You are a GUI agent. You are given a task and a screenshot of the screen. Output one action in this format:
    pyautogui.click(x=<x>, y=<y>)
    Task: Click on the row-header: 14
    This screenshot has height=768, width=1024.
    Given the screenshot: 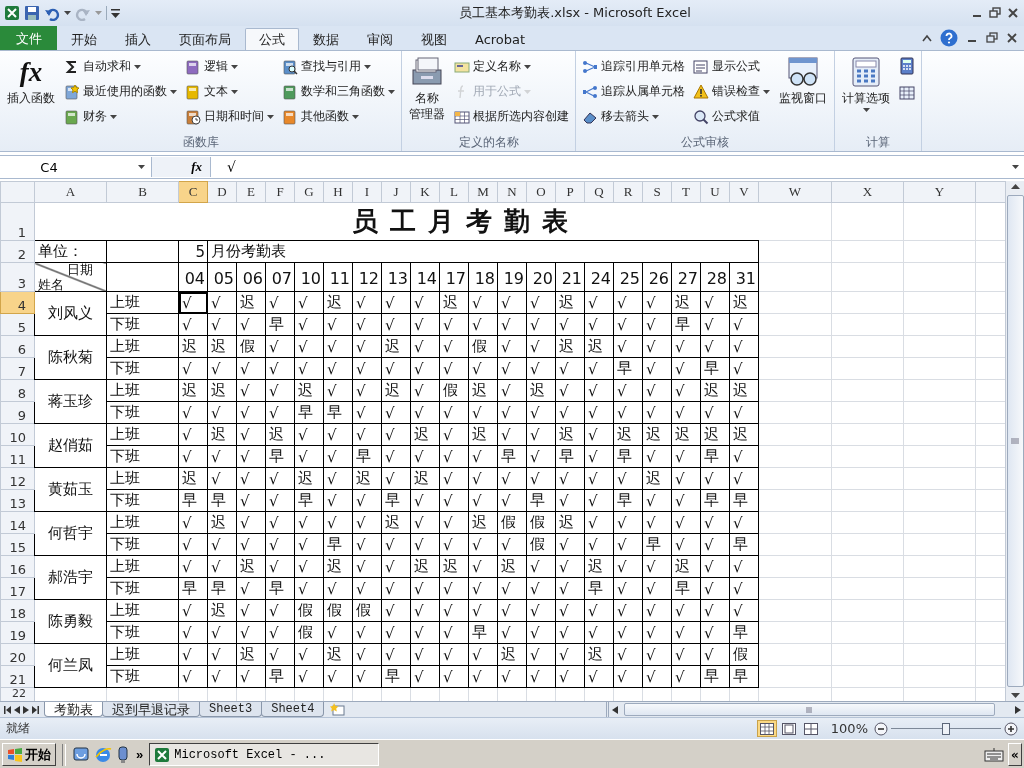 What is the action you would take?
    pyautogui.click(x=17, y=522)
    